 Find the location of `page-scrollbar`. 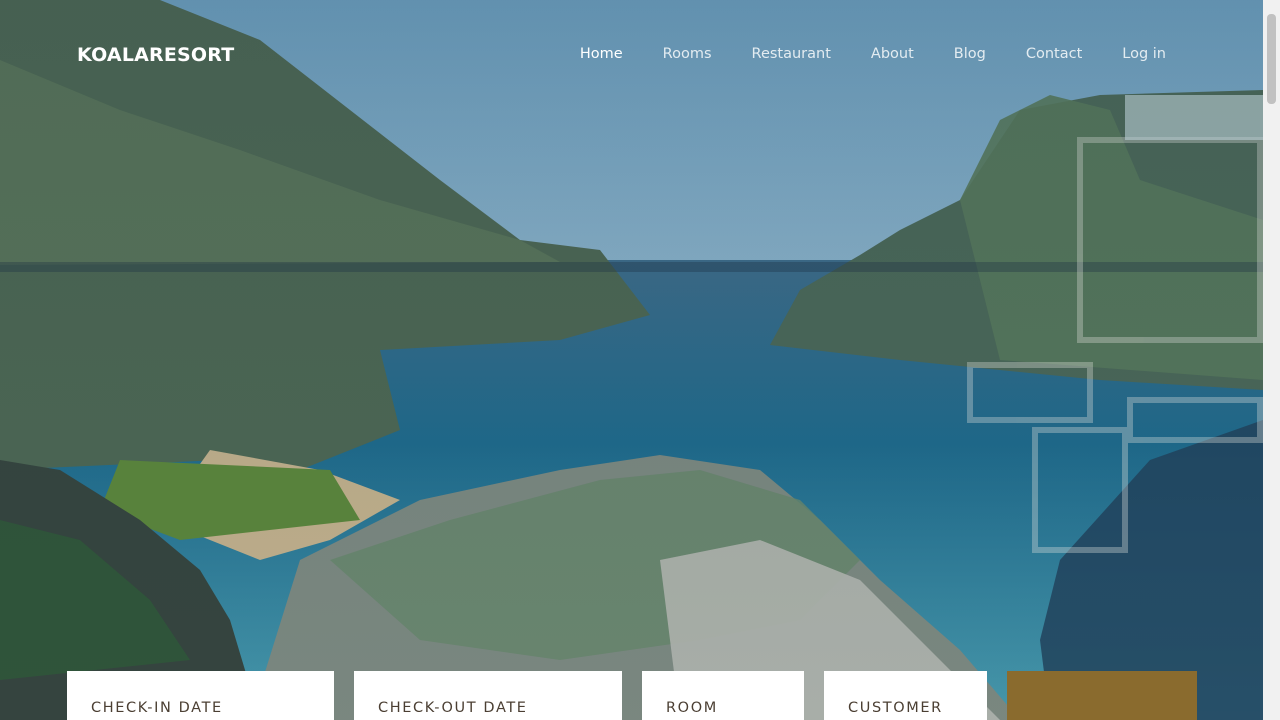

page-scrollbar is located at coordinates (1271, 360).